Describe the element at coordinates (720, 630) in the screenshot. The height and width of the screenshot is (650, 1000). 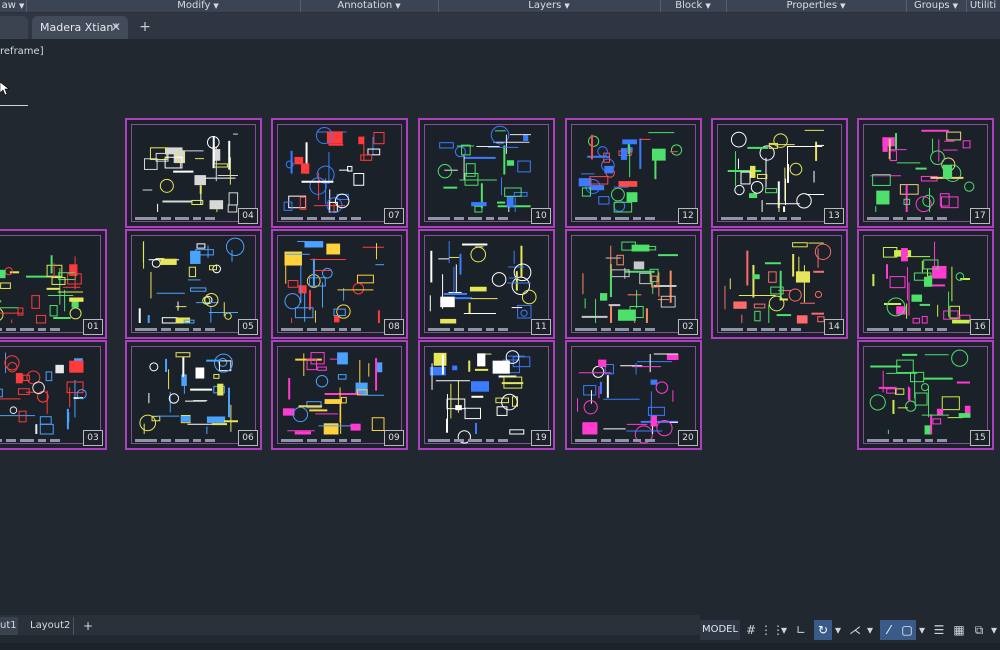
I see `model-space-button: MODEL` at that location.